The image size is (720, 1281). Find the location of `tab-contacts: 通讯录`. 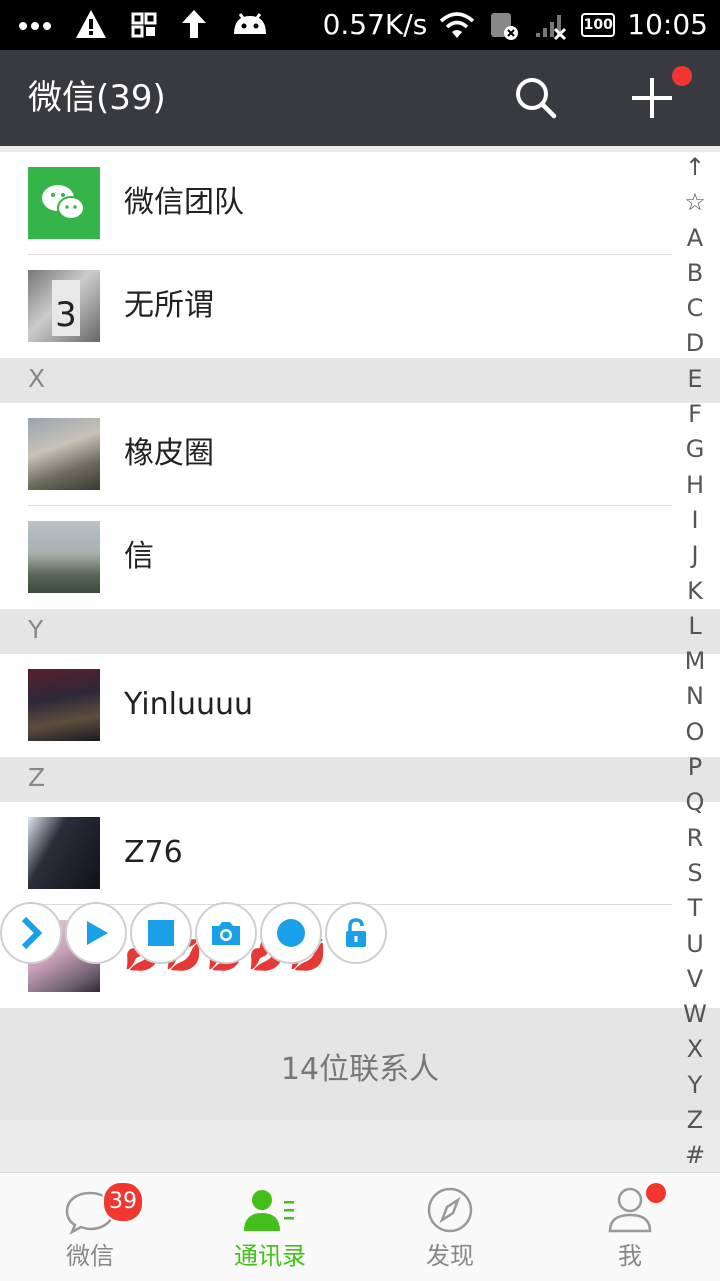

tab-contacts: 通讯录 is located at coordinates (270, 1227).